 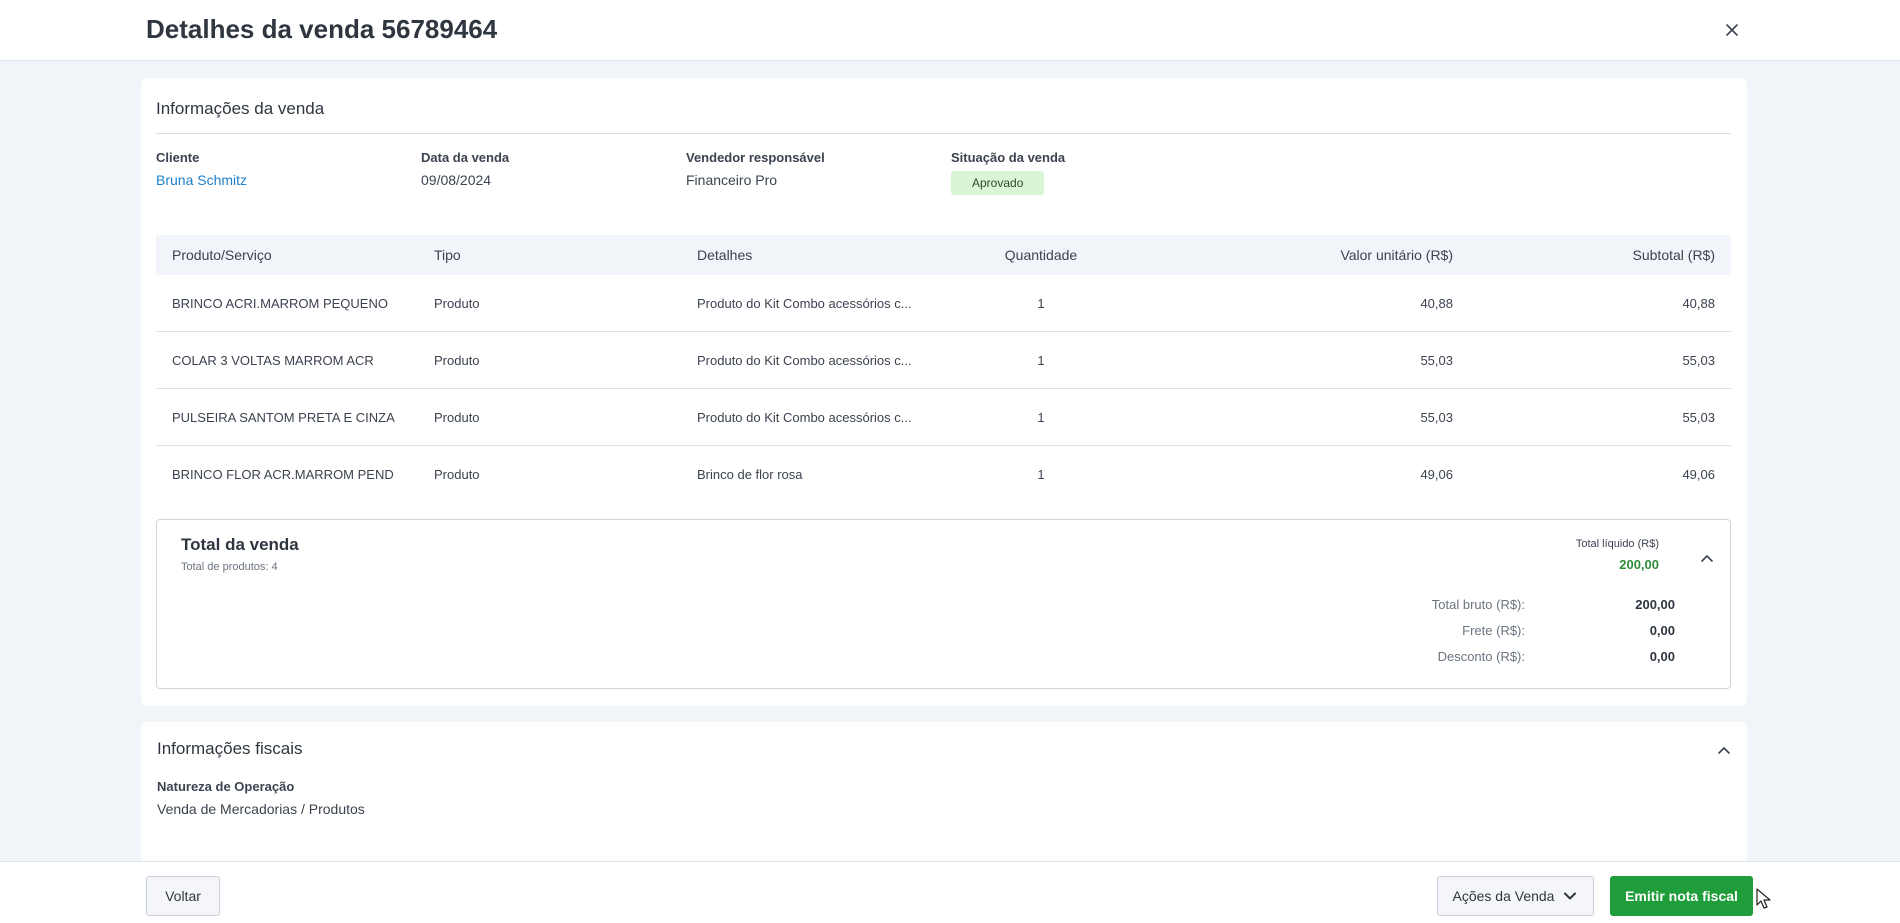 What do you see at coordinates (322, 29) in the screenshot?
I see `page-title: Detalhes da venda 56789464` at bounding box center [322, 29].